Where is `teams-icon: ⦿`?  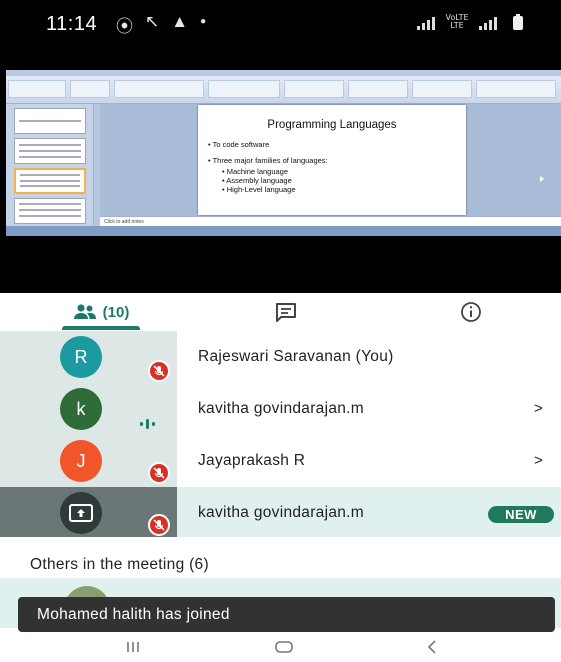
teams-icon: ⦿ is located at coordinates (124, 26).